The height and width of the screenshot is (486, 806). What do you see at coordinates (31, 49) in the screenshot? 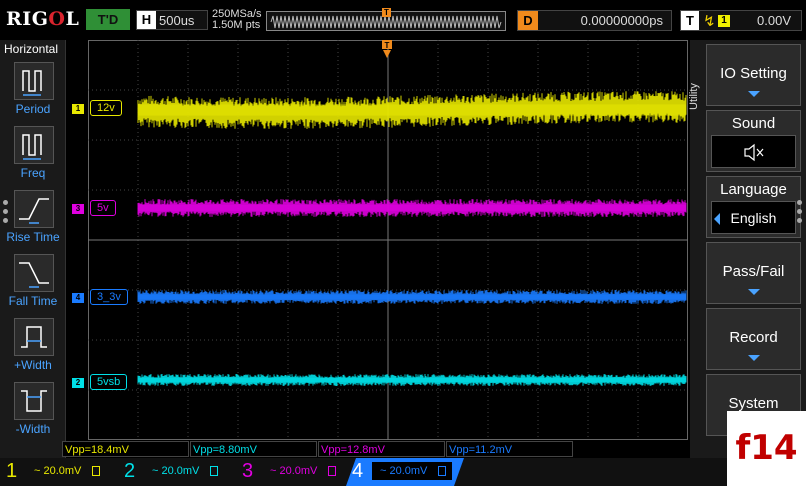
I see `panel-title: Horizontal` at bounding box center [31, 49].